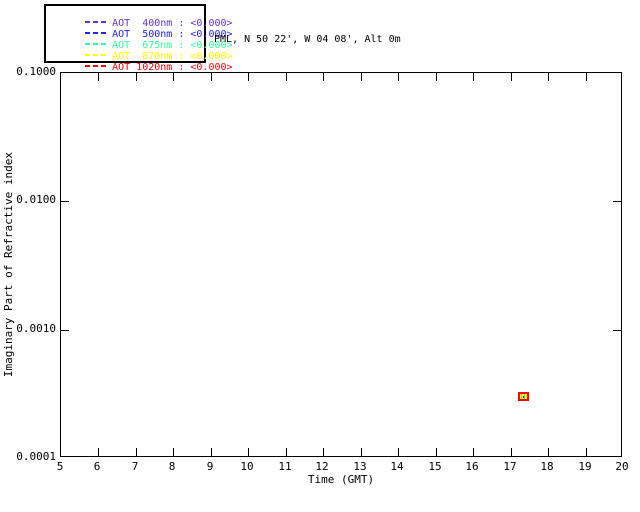  What do you see at coordinates (472, 466) in the screenshot?
I see `x-tick-label: 16` at bounding box center [472, 466].